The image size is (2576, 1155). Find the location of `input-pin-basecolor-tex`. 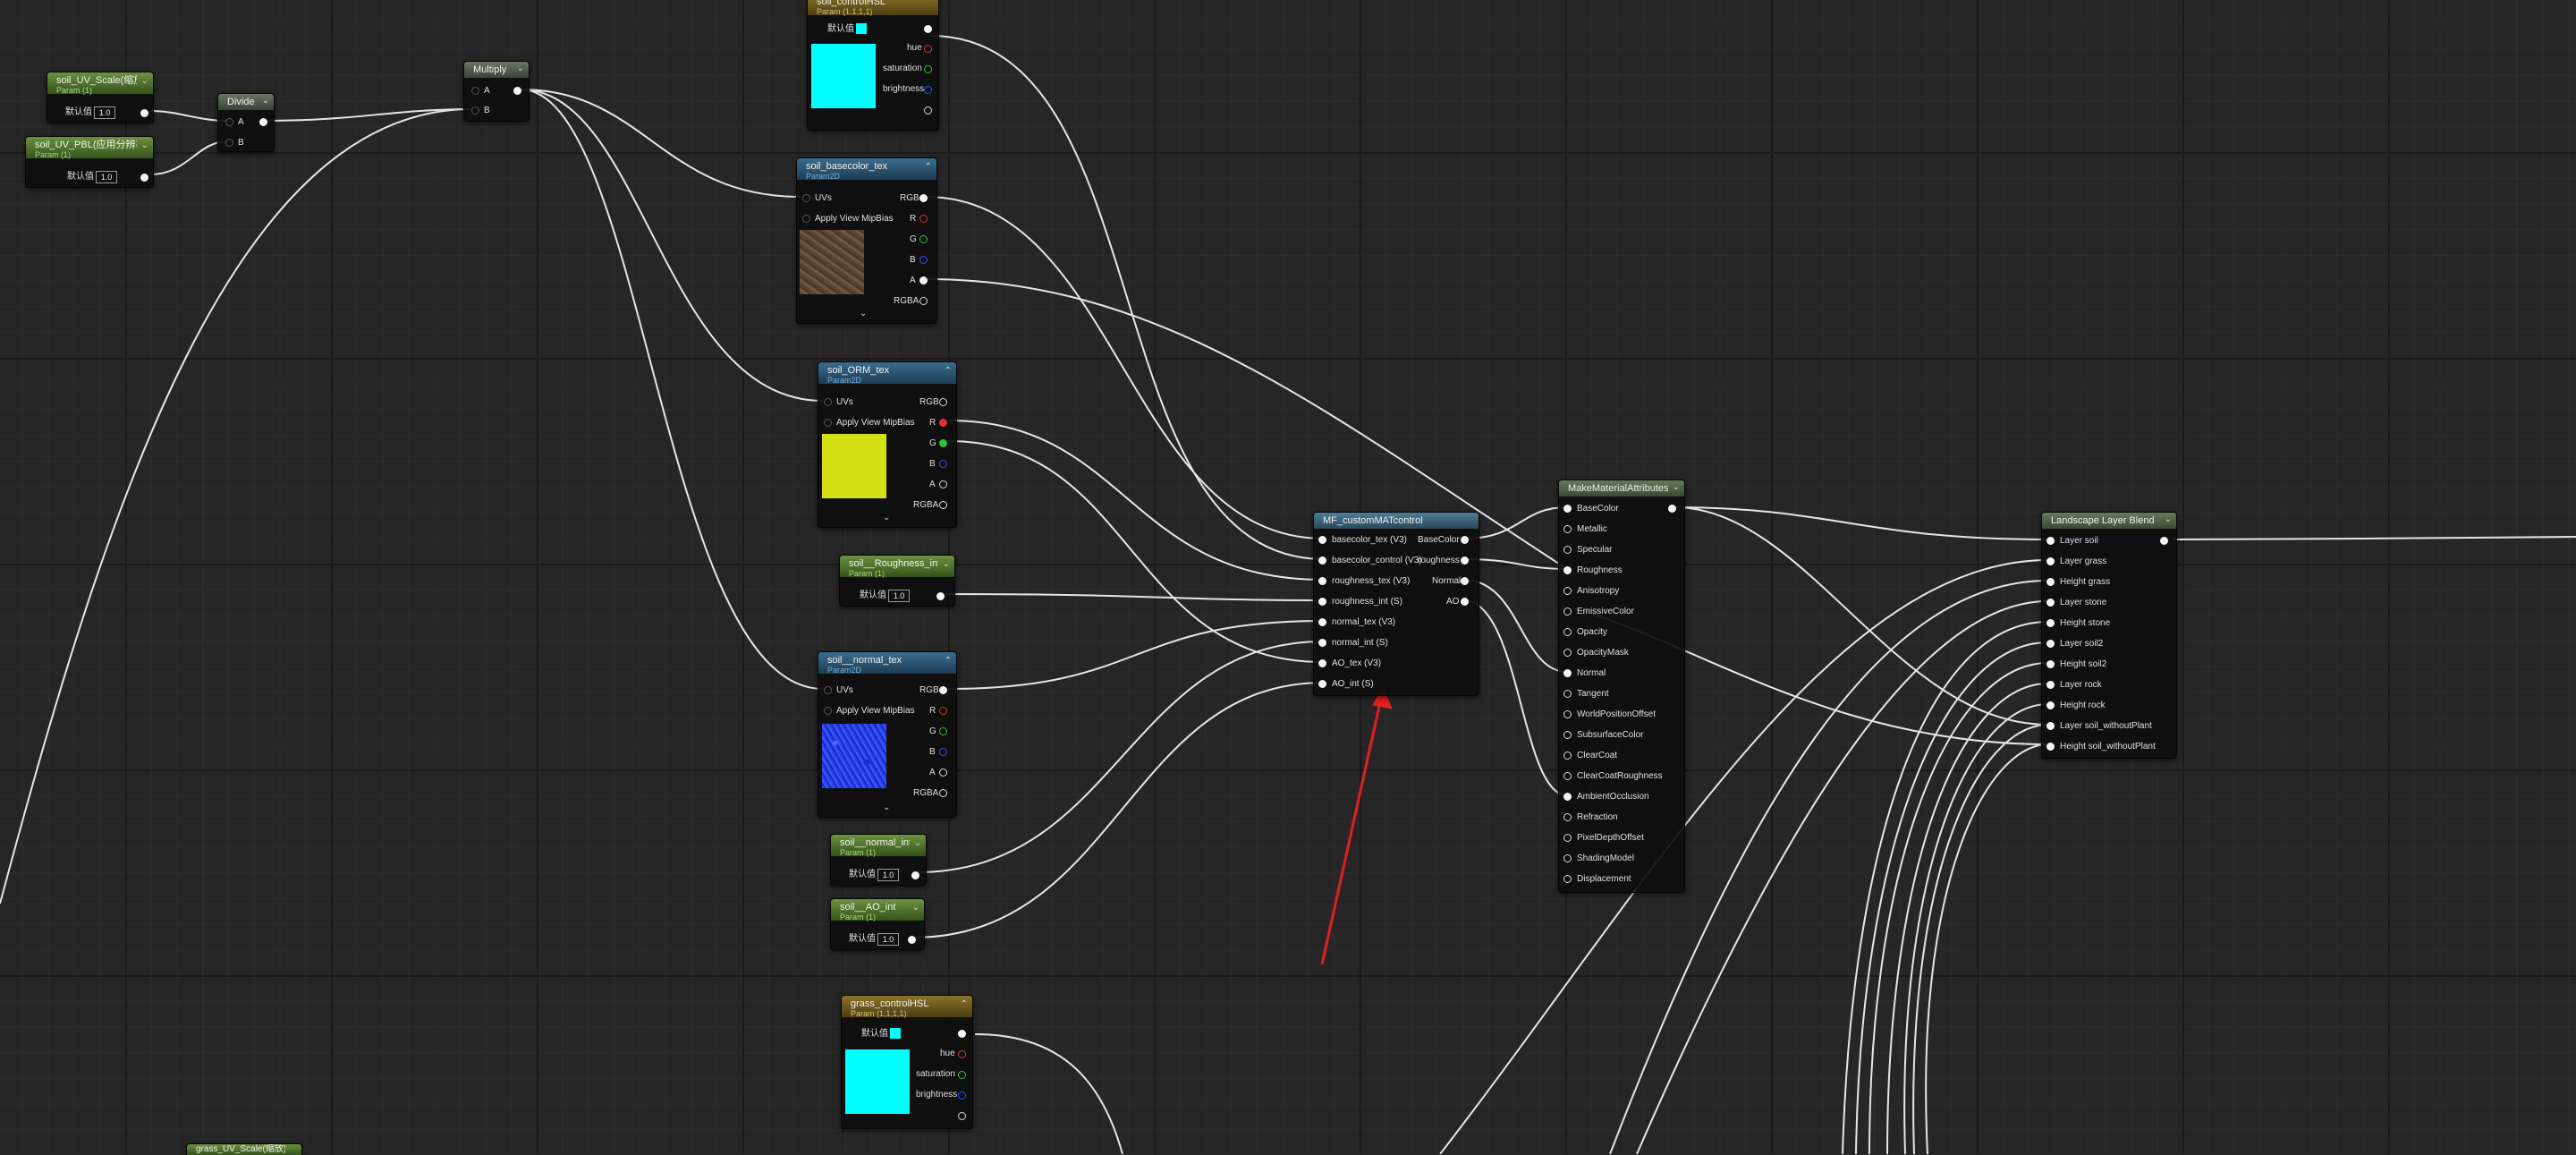

input-pin-basecolor-tex is located at coordinates (1322, 540).